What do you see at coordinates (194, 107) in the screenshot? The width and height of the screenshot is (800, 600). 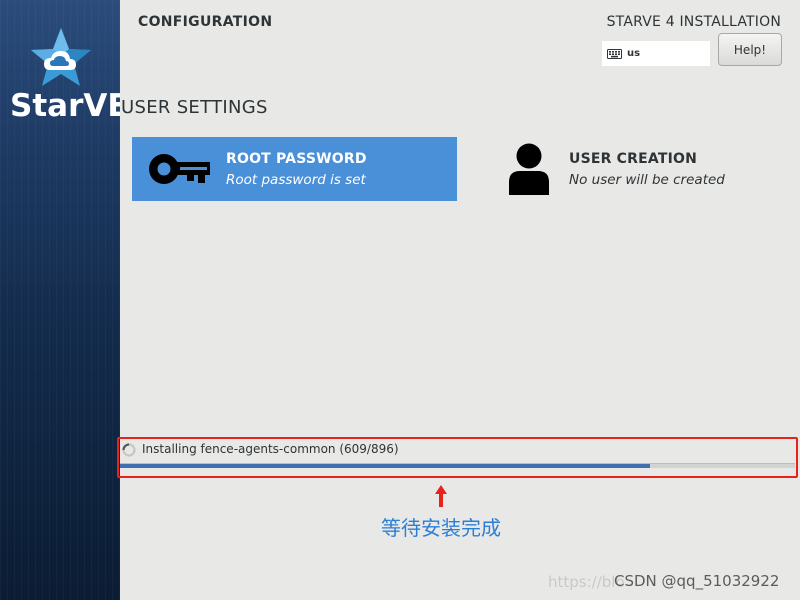 I see `section-title-user-settings: USER SETTINGS` at bounding box center [194, 107].